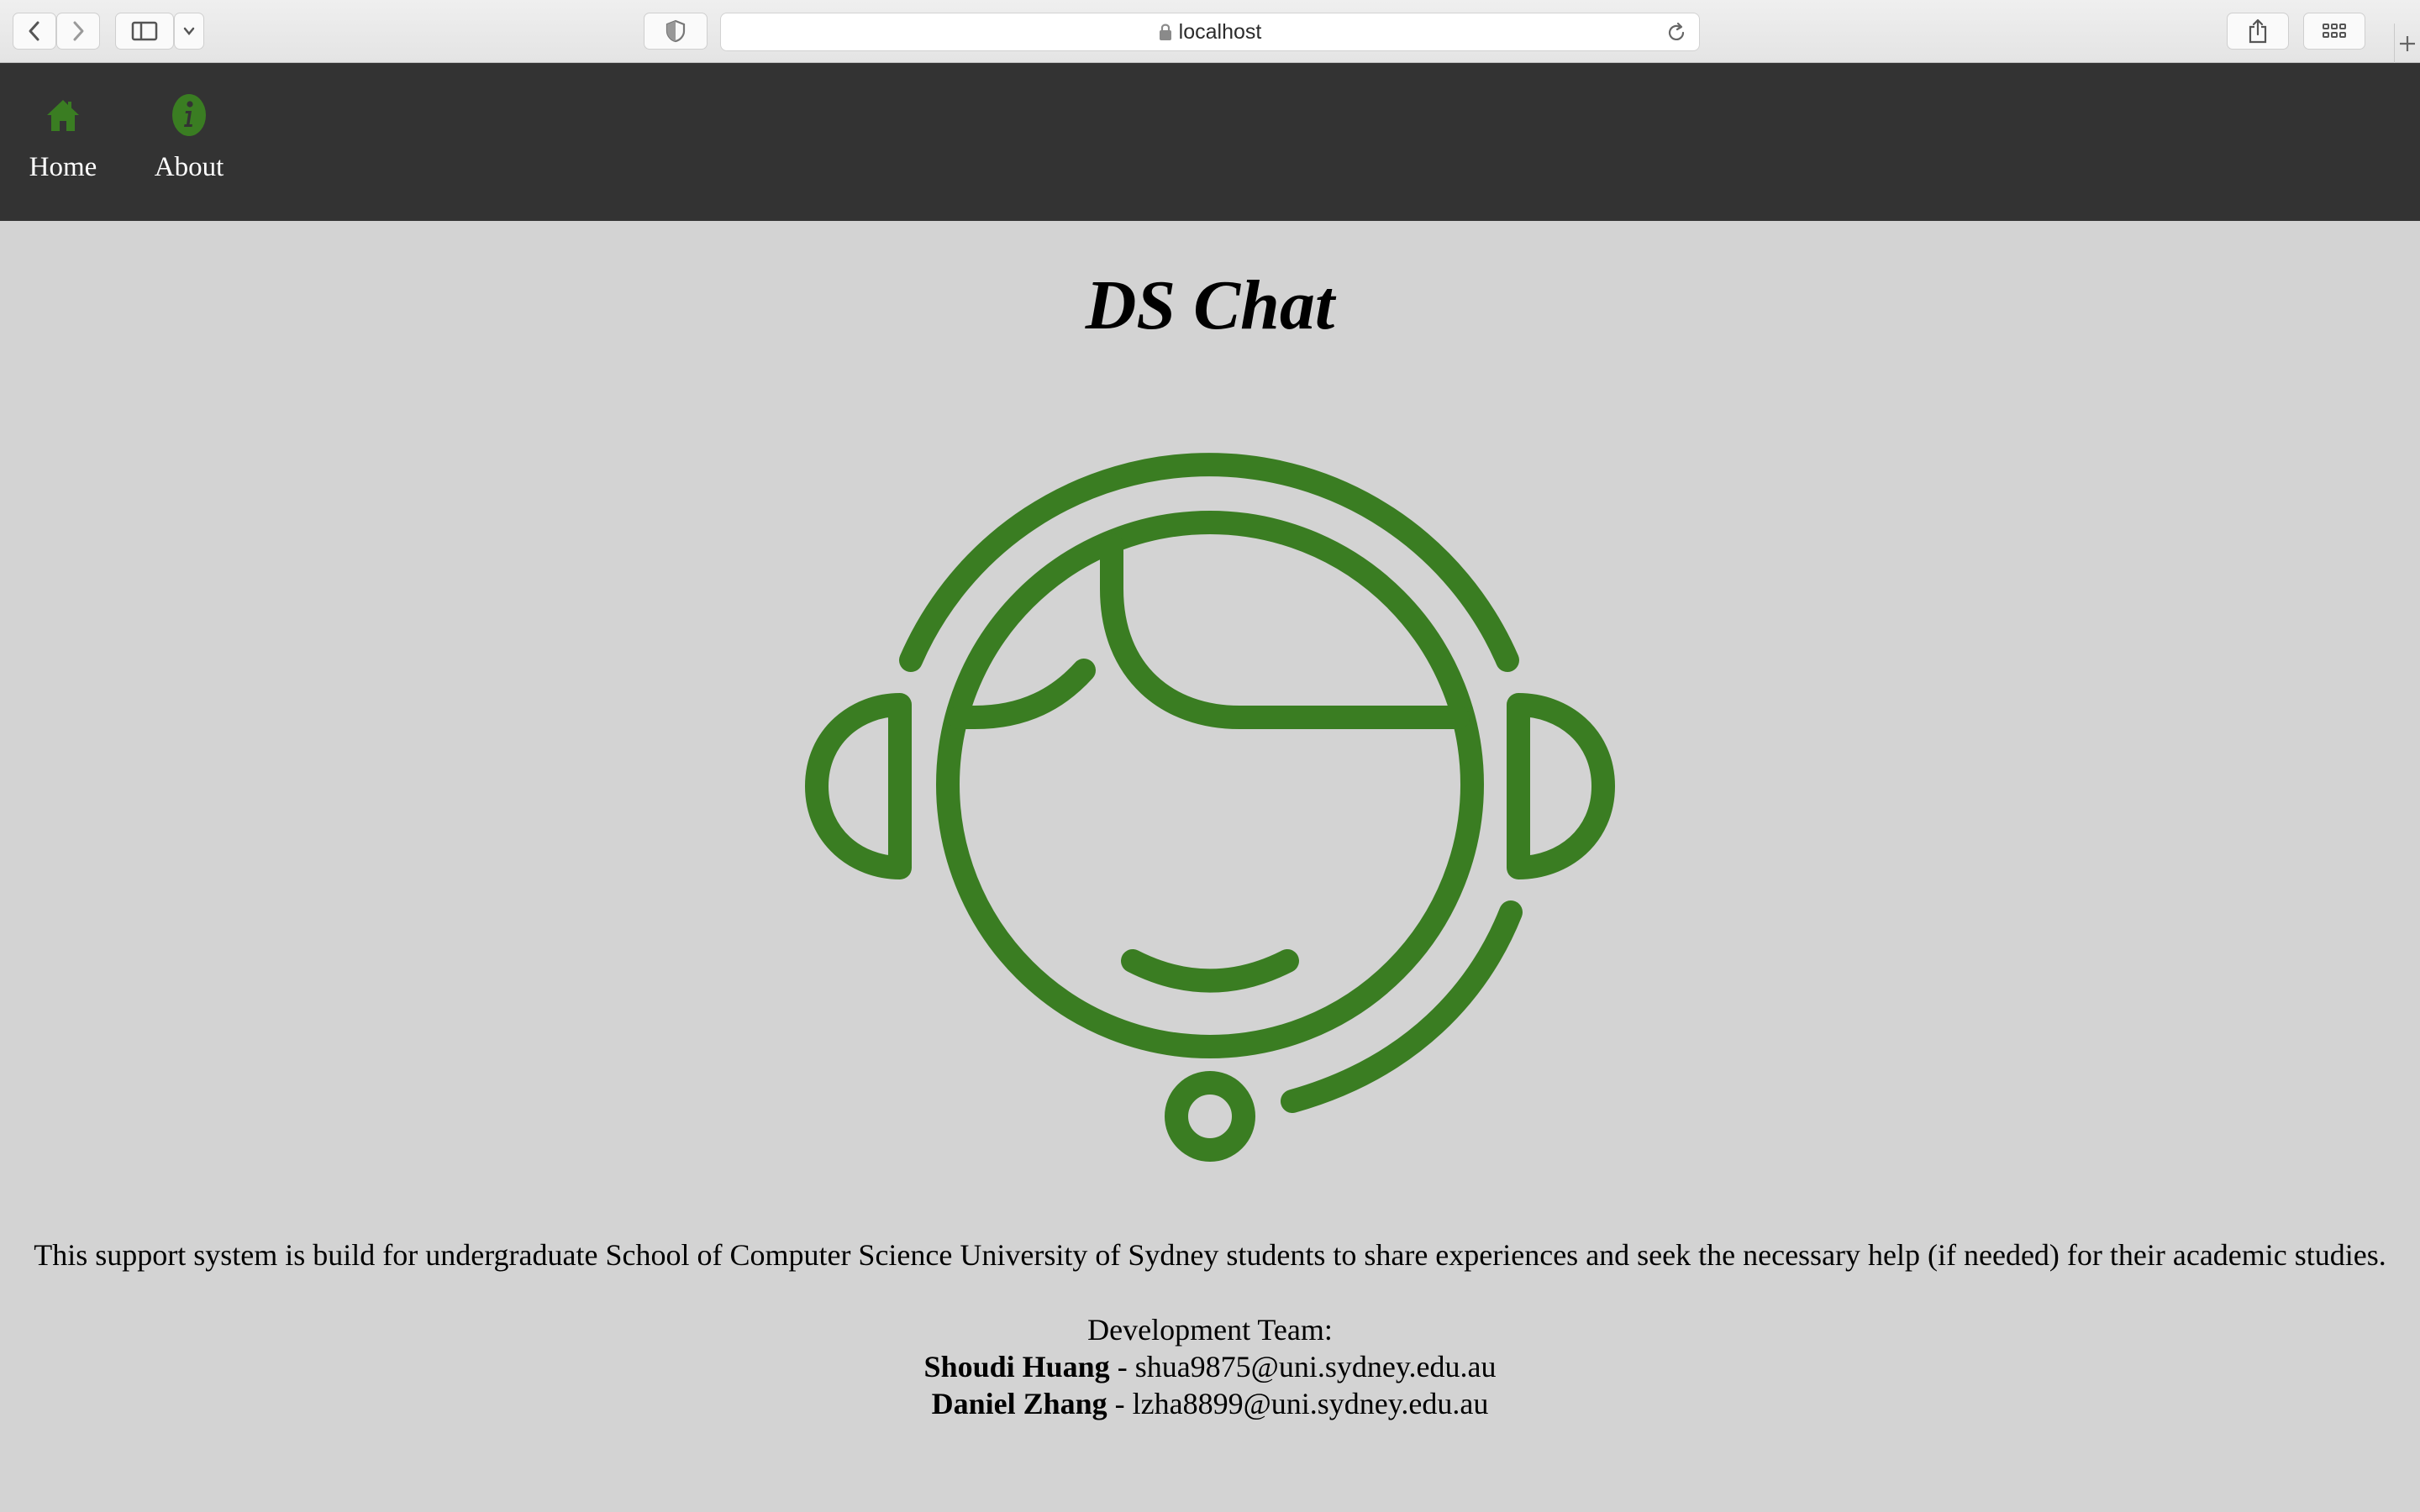 The height and width of the screenshot is (1512, 2420). Describe the element at coordinates (63, 167) in the screenshot. I see `nav-item-label: Home` at that location.